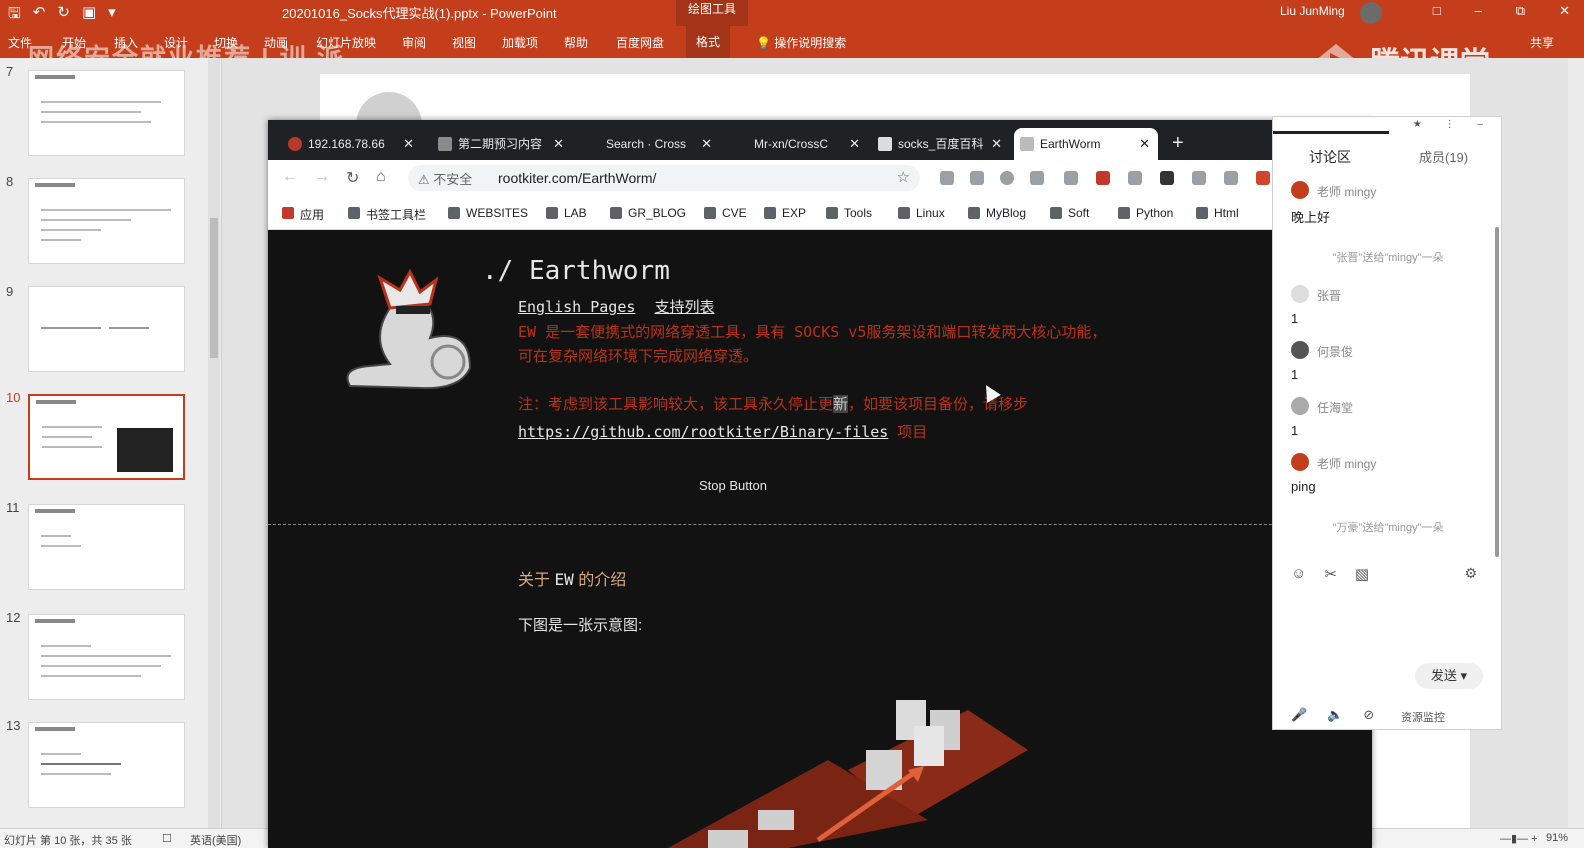 The image size is (1584, 848). What do you see at coordinates (1335, 715) in the screenshot?
I see `speaker-icon: 🔈` at bounding box center [1335, 715].